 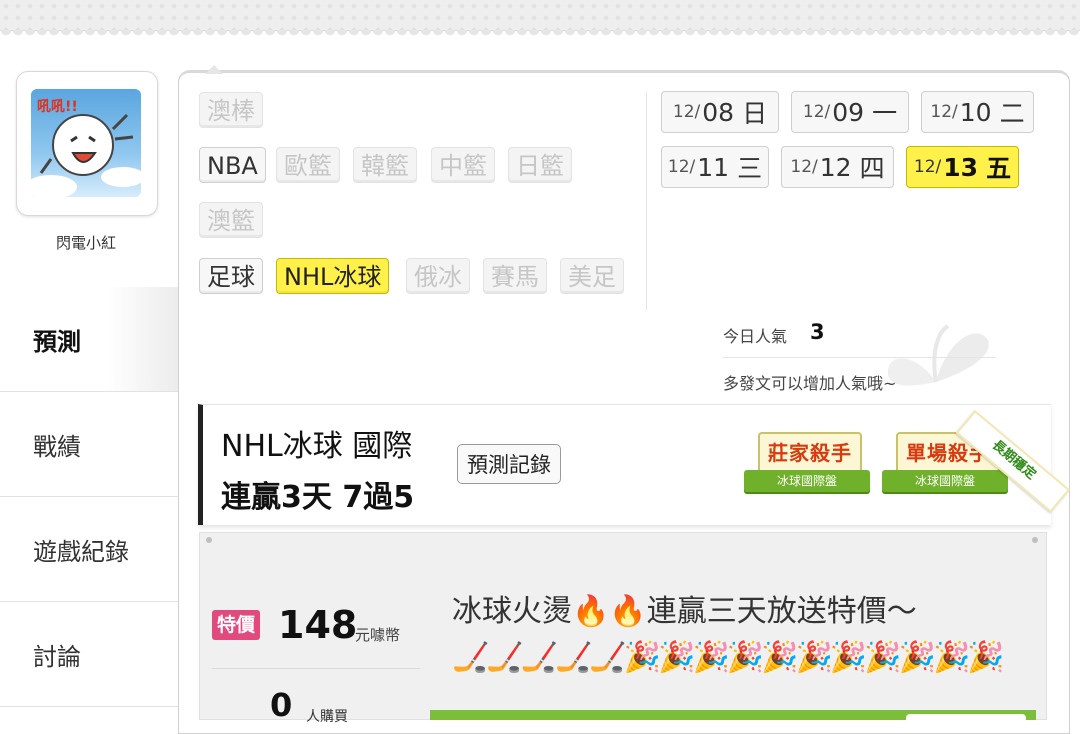 What do you see at coordinates (236, 625) in the screenshot?
I see `special-price-tag: 特價` at bounding box center [236, 625].